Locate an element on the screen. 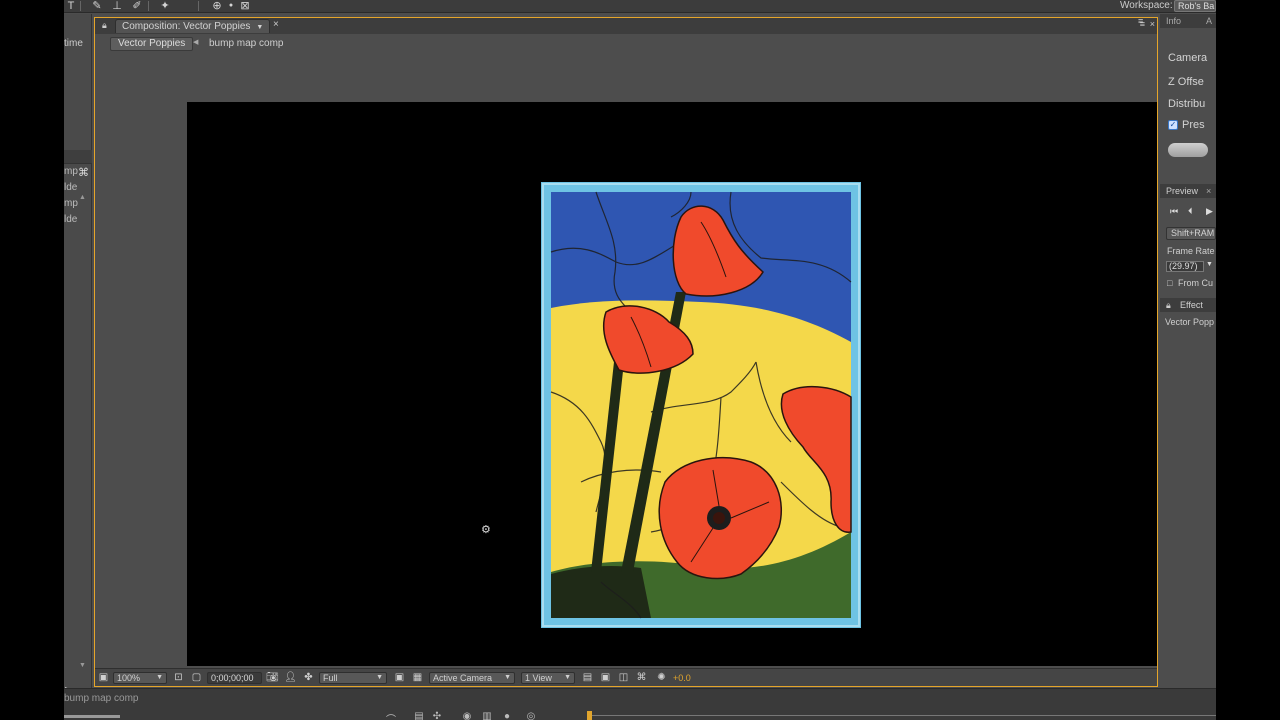  camera-label: Camera is located at coordinates (1188, 58).